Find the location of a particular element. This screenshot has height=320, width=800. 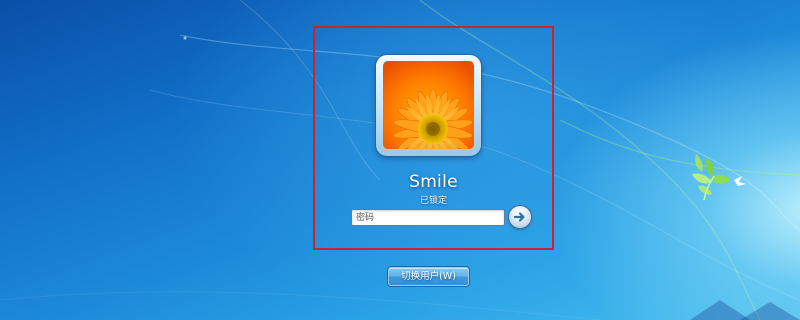

password-input is located at coordinates (428, 217).